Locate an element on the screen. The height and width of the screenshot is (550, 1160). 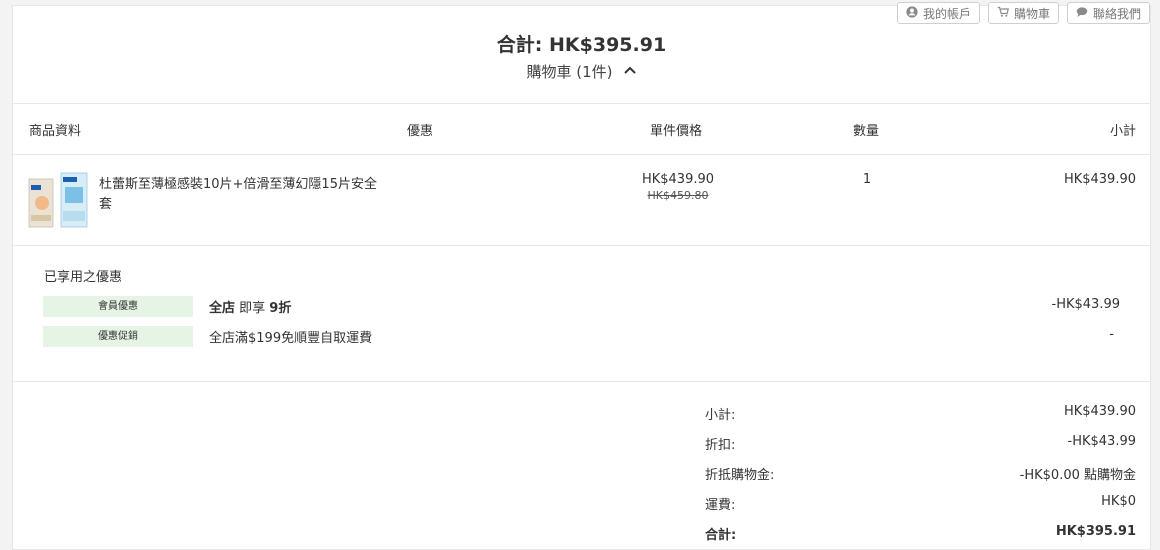
discount-rate: 9折 is located at coordinates (280, 308).